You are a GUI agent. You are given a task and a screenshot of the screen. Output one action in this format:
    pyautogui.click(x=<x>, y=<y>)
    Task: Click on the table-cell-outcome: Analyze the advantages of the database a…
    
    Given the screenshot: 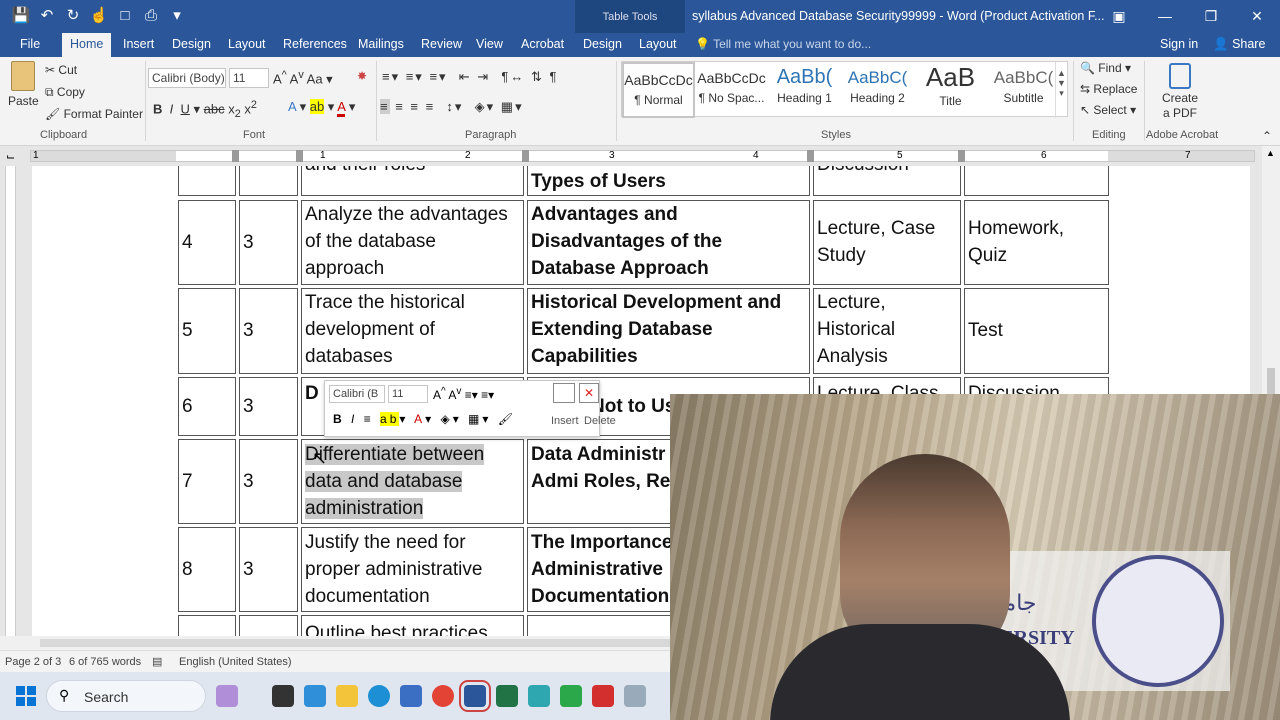 What is the action you would take?
    pyautogui.click(x=412, y=242)
    